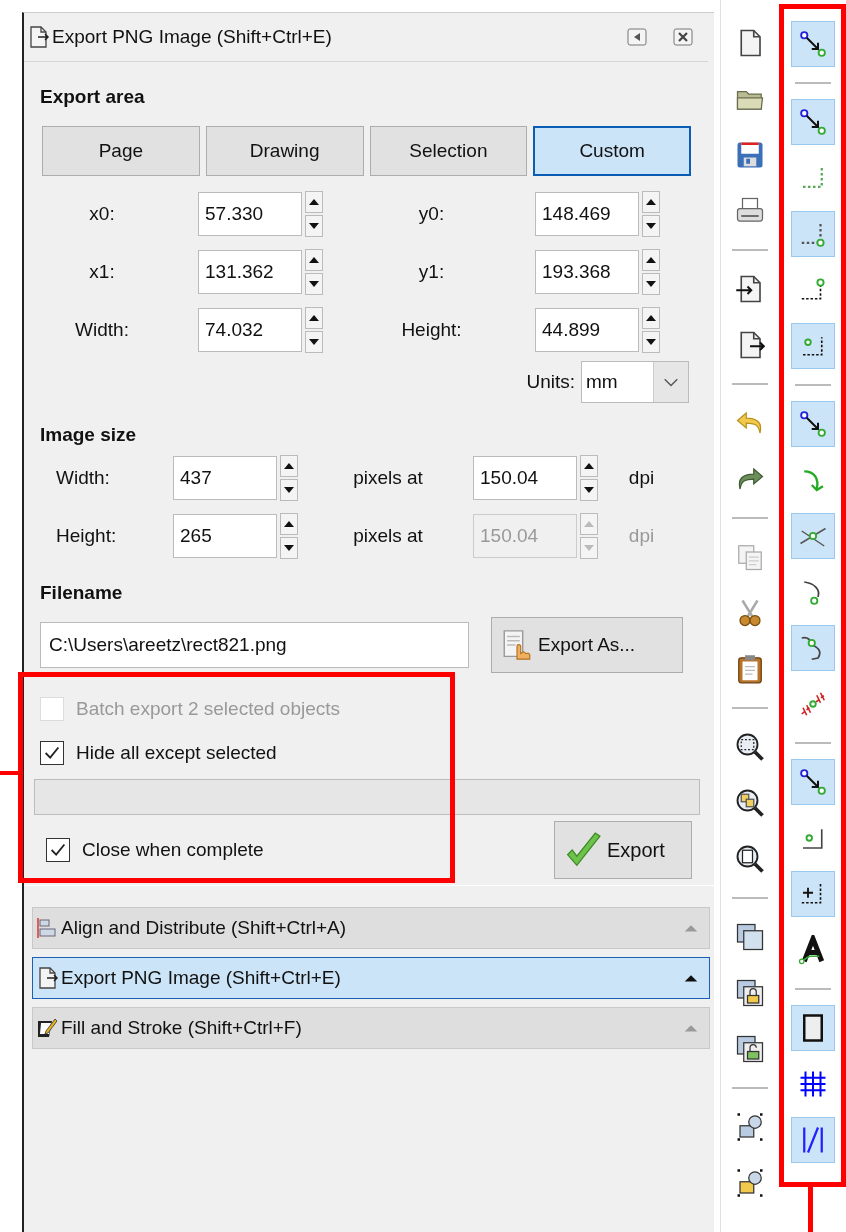  Describe the element at coordinates (587, 272) in the screenshot. I see `number-field: 193.368` at that location.